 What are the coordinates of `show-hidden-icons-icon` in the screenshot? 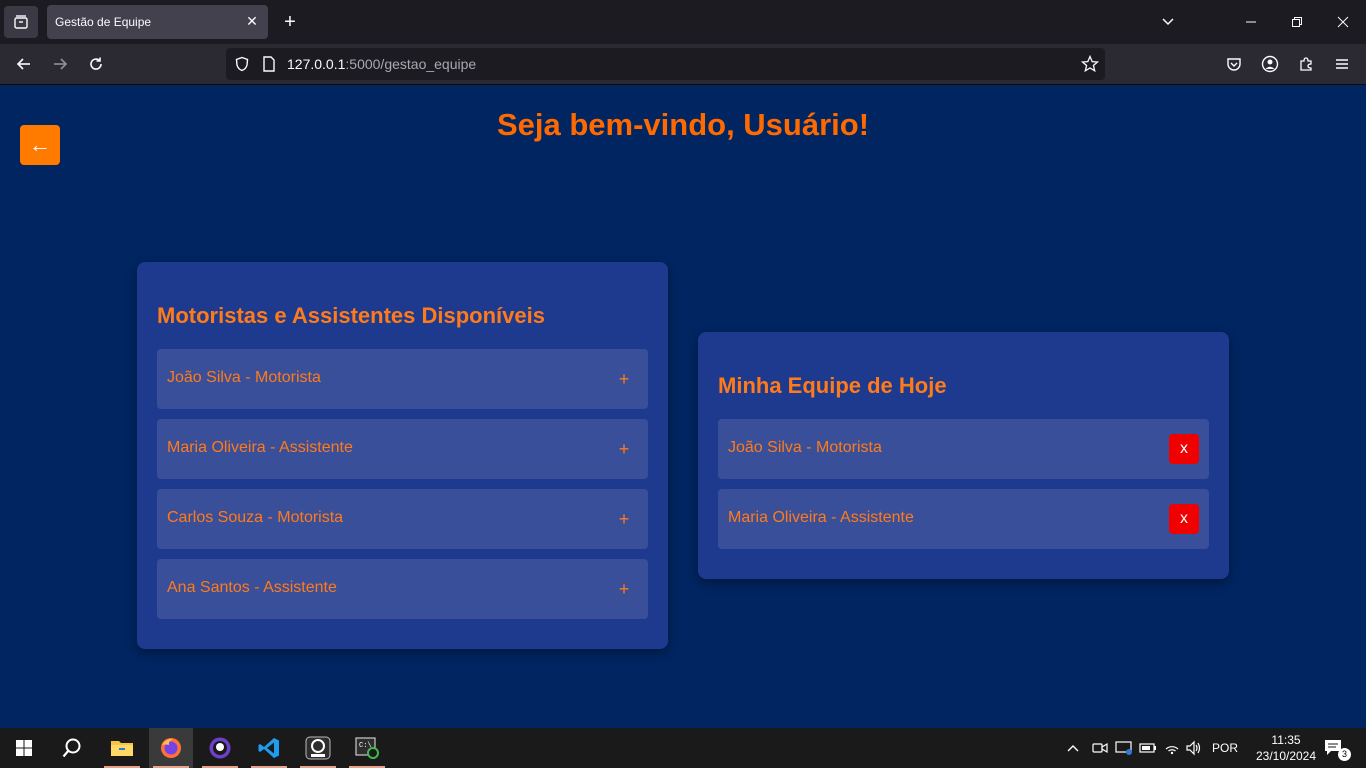 It's located at (1073, 748).